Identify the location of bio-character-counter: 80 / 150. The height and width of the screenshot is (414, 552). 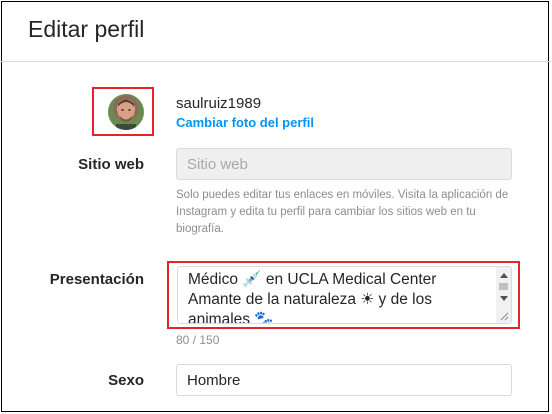
(198, 340).